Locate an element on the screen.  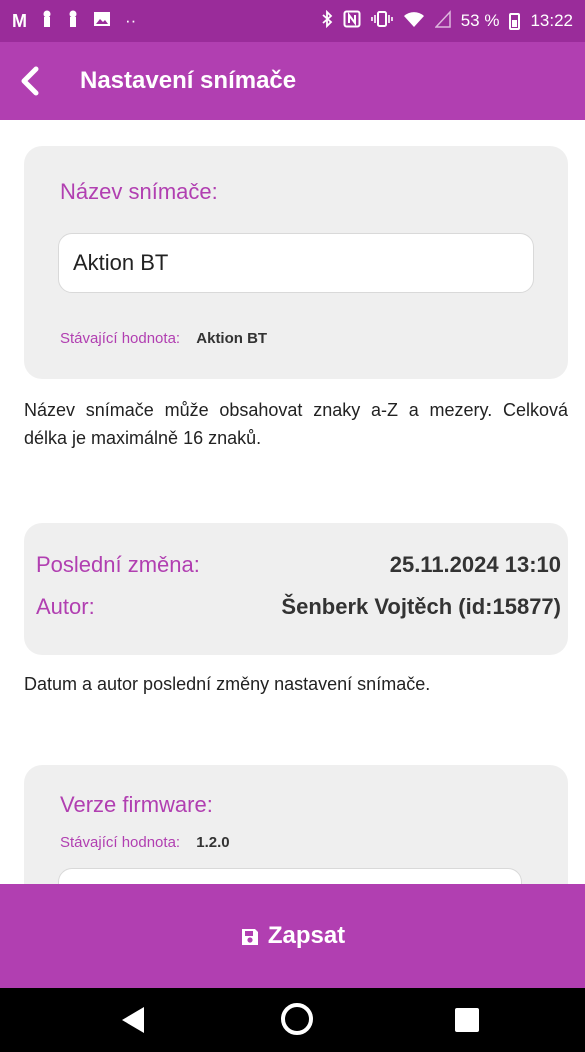
last-change-row: Poslední změna: 25.11.2024 13:10 is located at coordinates (298, 565).